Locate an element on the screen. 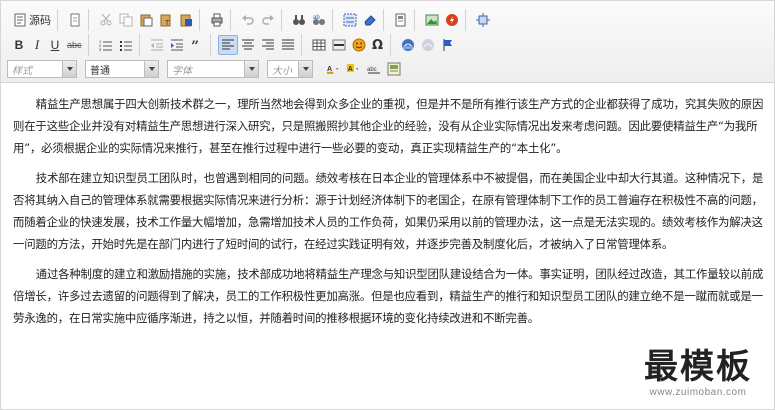 This screenshot has height=410, width=775. numbered-list-button: 123 is located at coordinates (106, 45).